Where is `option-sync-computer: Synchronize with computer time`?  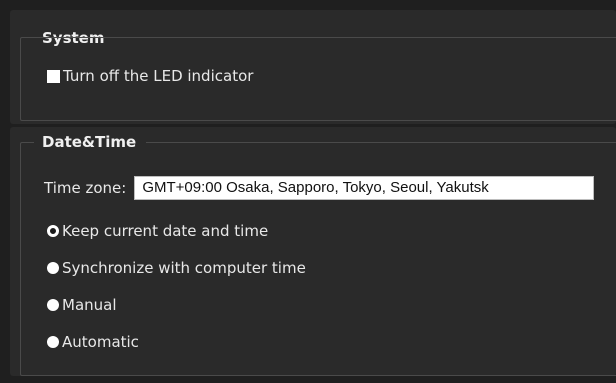
option-sync-computer: Synchronize with computer time is located at coordinates (176, 268).